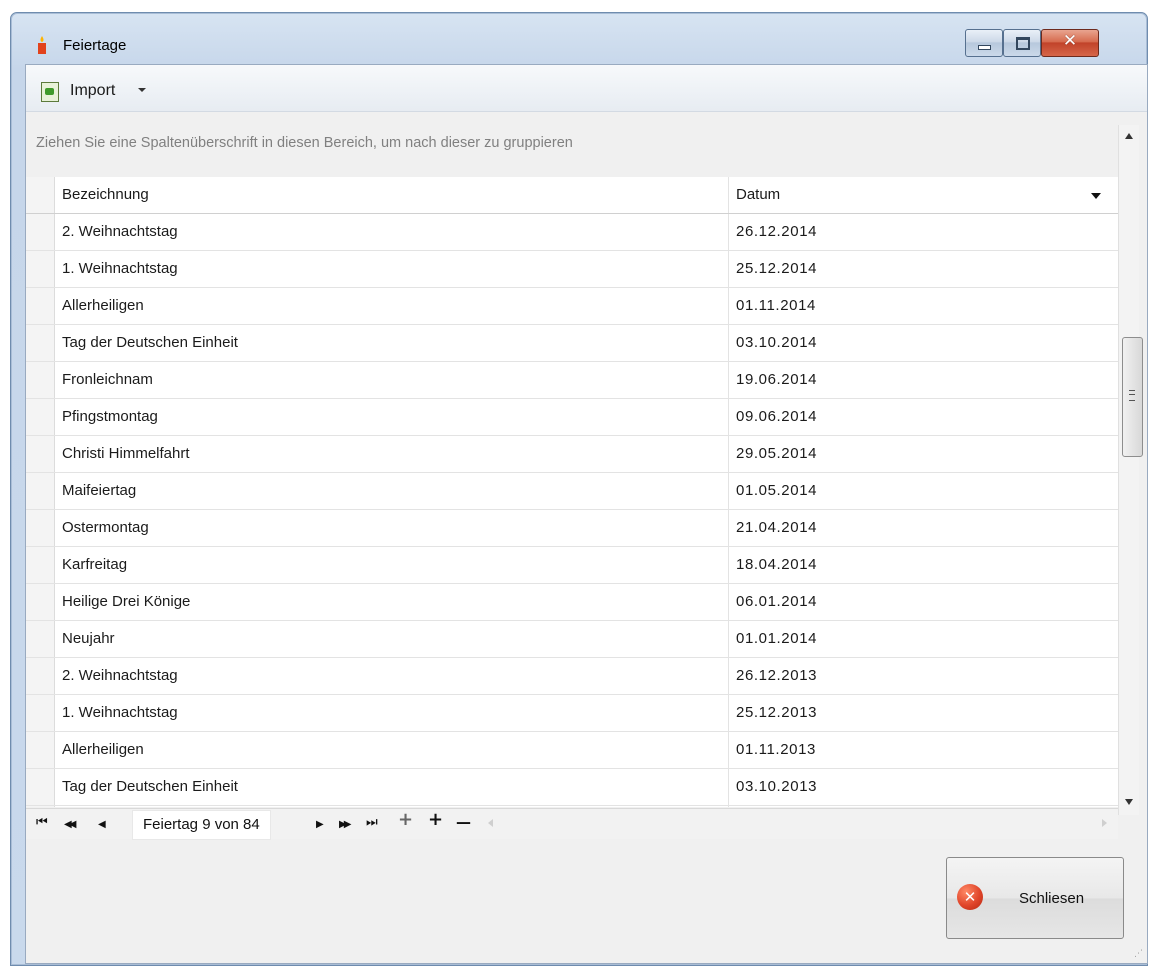 This screenshot has height=968, width=1153. What do you see at coordinates (395, 602) in the screenshot?
I see `cell-bezeichnung: Heilige Drei Könige` at bounding box center [395, 602].